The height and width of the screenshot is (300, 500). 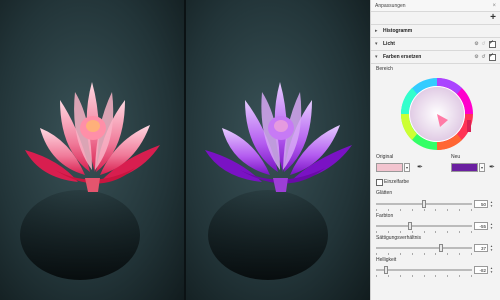 I want to click on original-dropdown-button: ▾, so click(x=407, y=167).